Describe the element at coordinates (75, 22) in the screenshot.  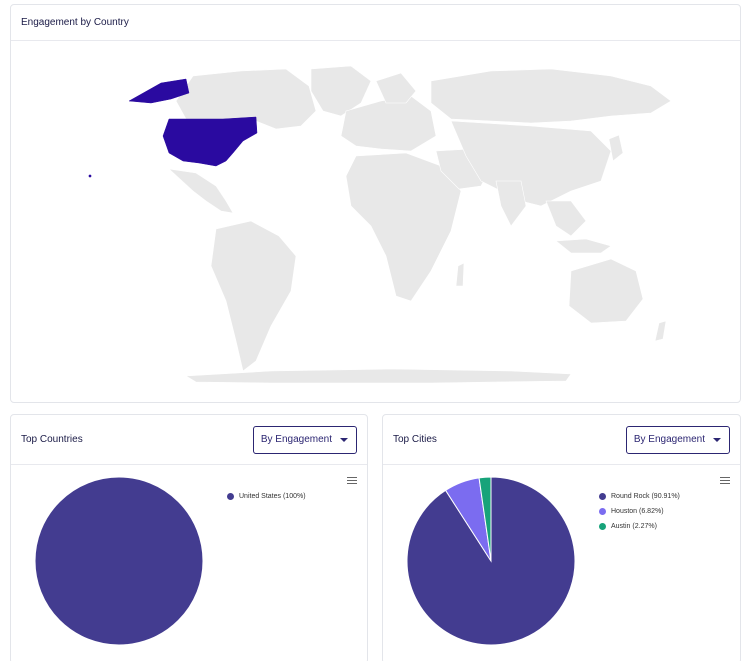
I see `map-card-title: Engagement by Country` at that location.